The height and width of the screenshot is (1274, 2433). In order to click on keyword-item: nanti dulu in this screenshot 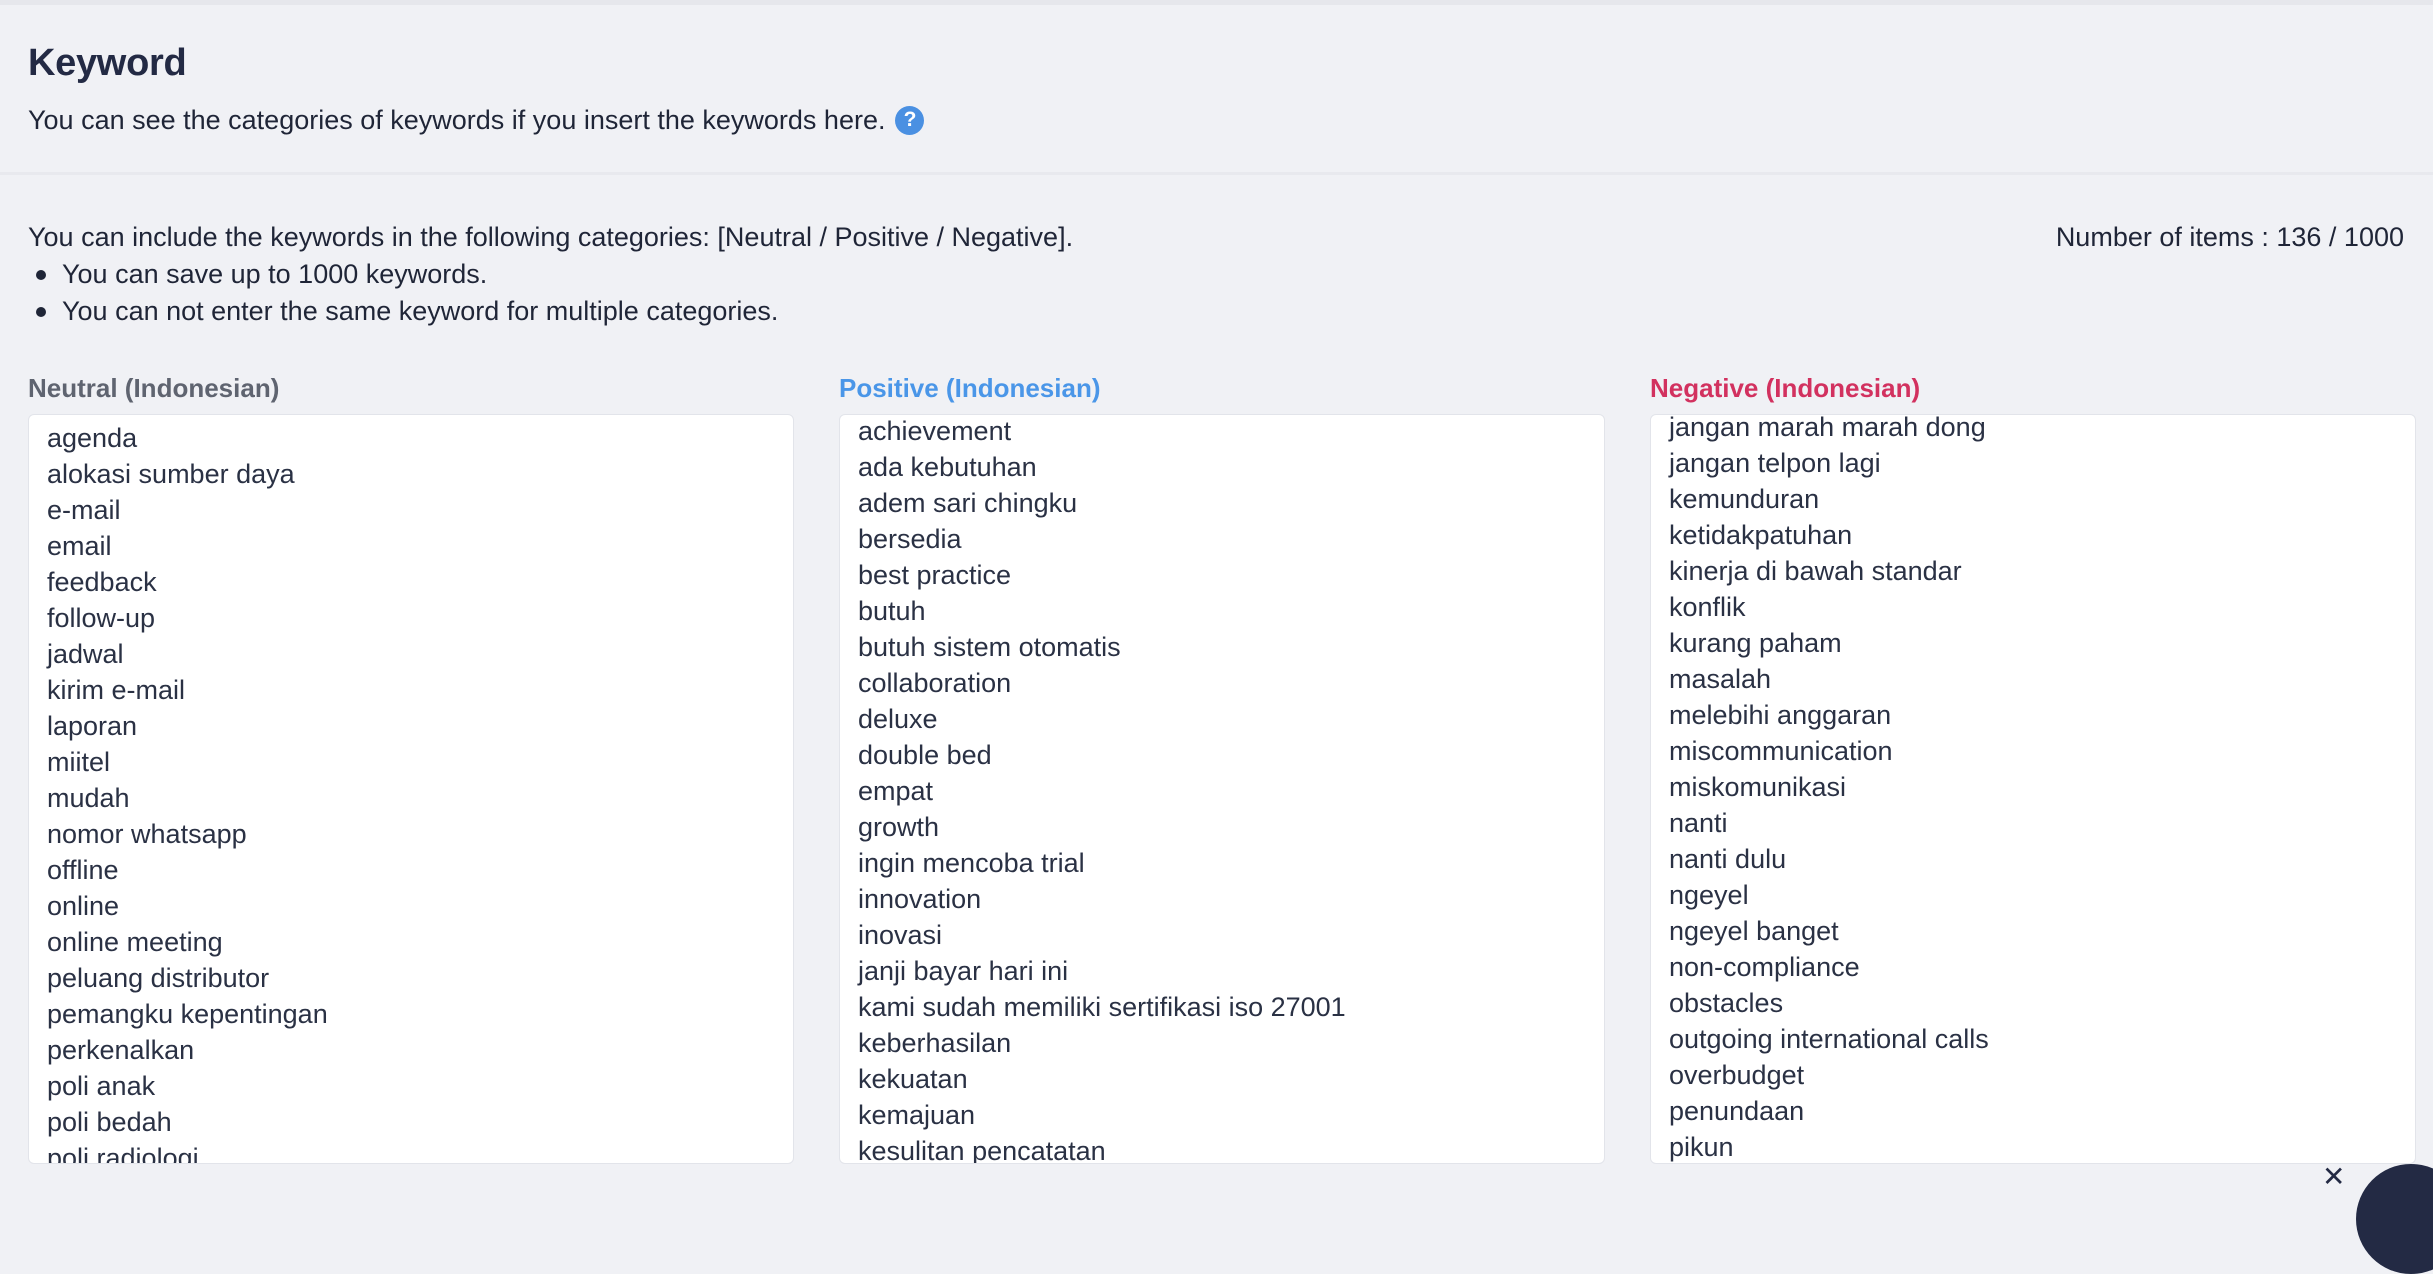, I will do `click(1728, 859)`.